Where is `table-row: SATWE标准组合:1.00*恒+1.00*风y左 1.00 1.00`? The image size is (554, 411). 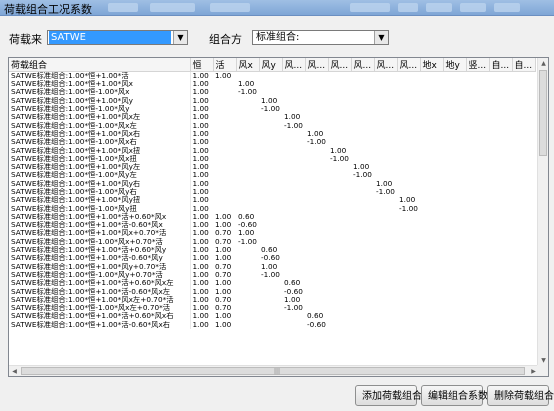 table-row: SATWE标准组合:1.00*恒+1.00*风y左 1.00 1.00 is located at coordinates (272, 167).